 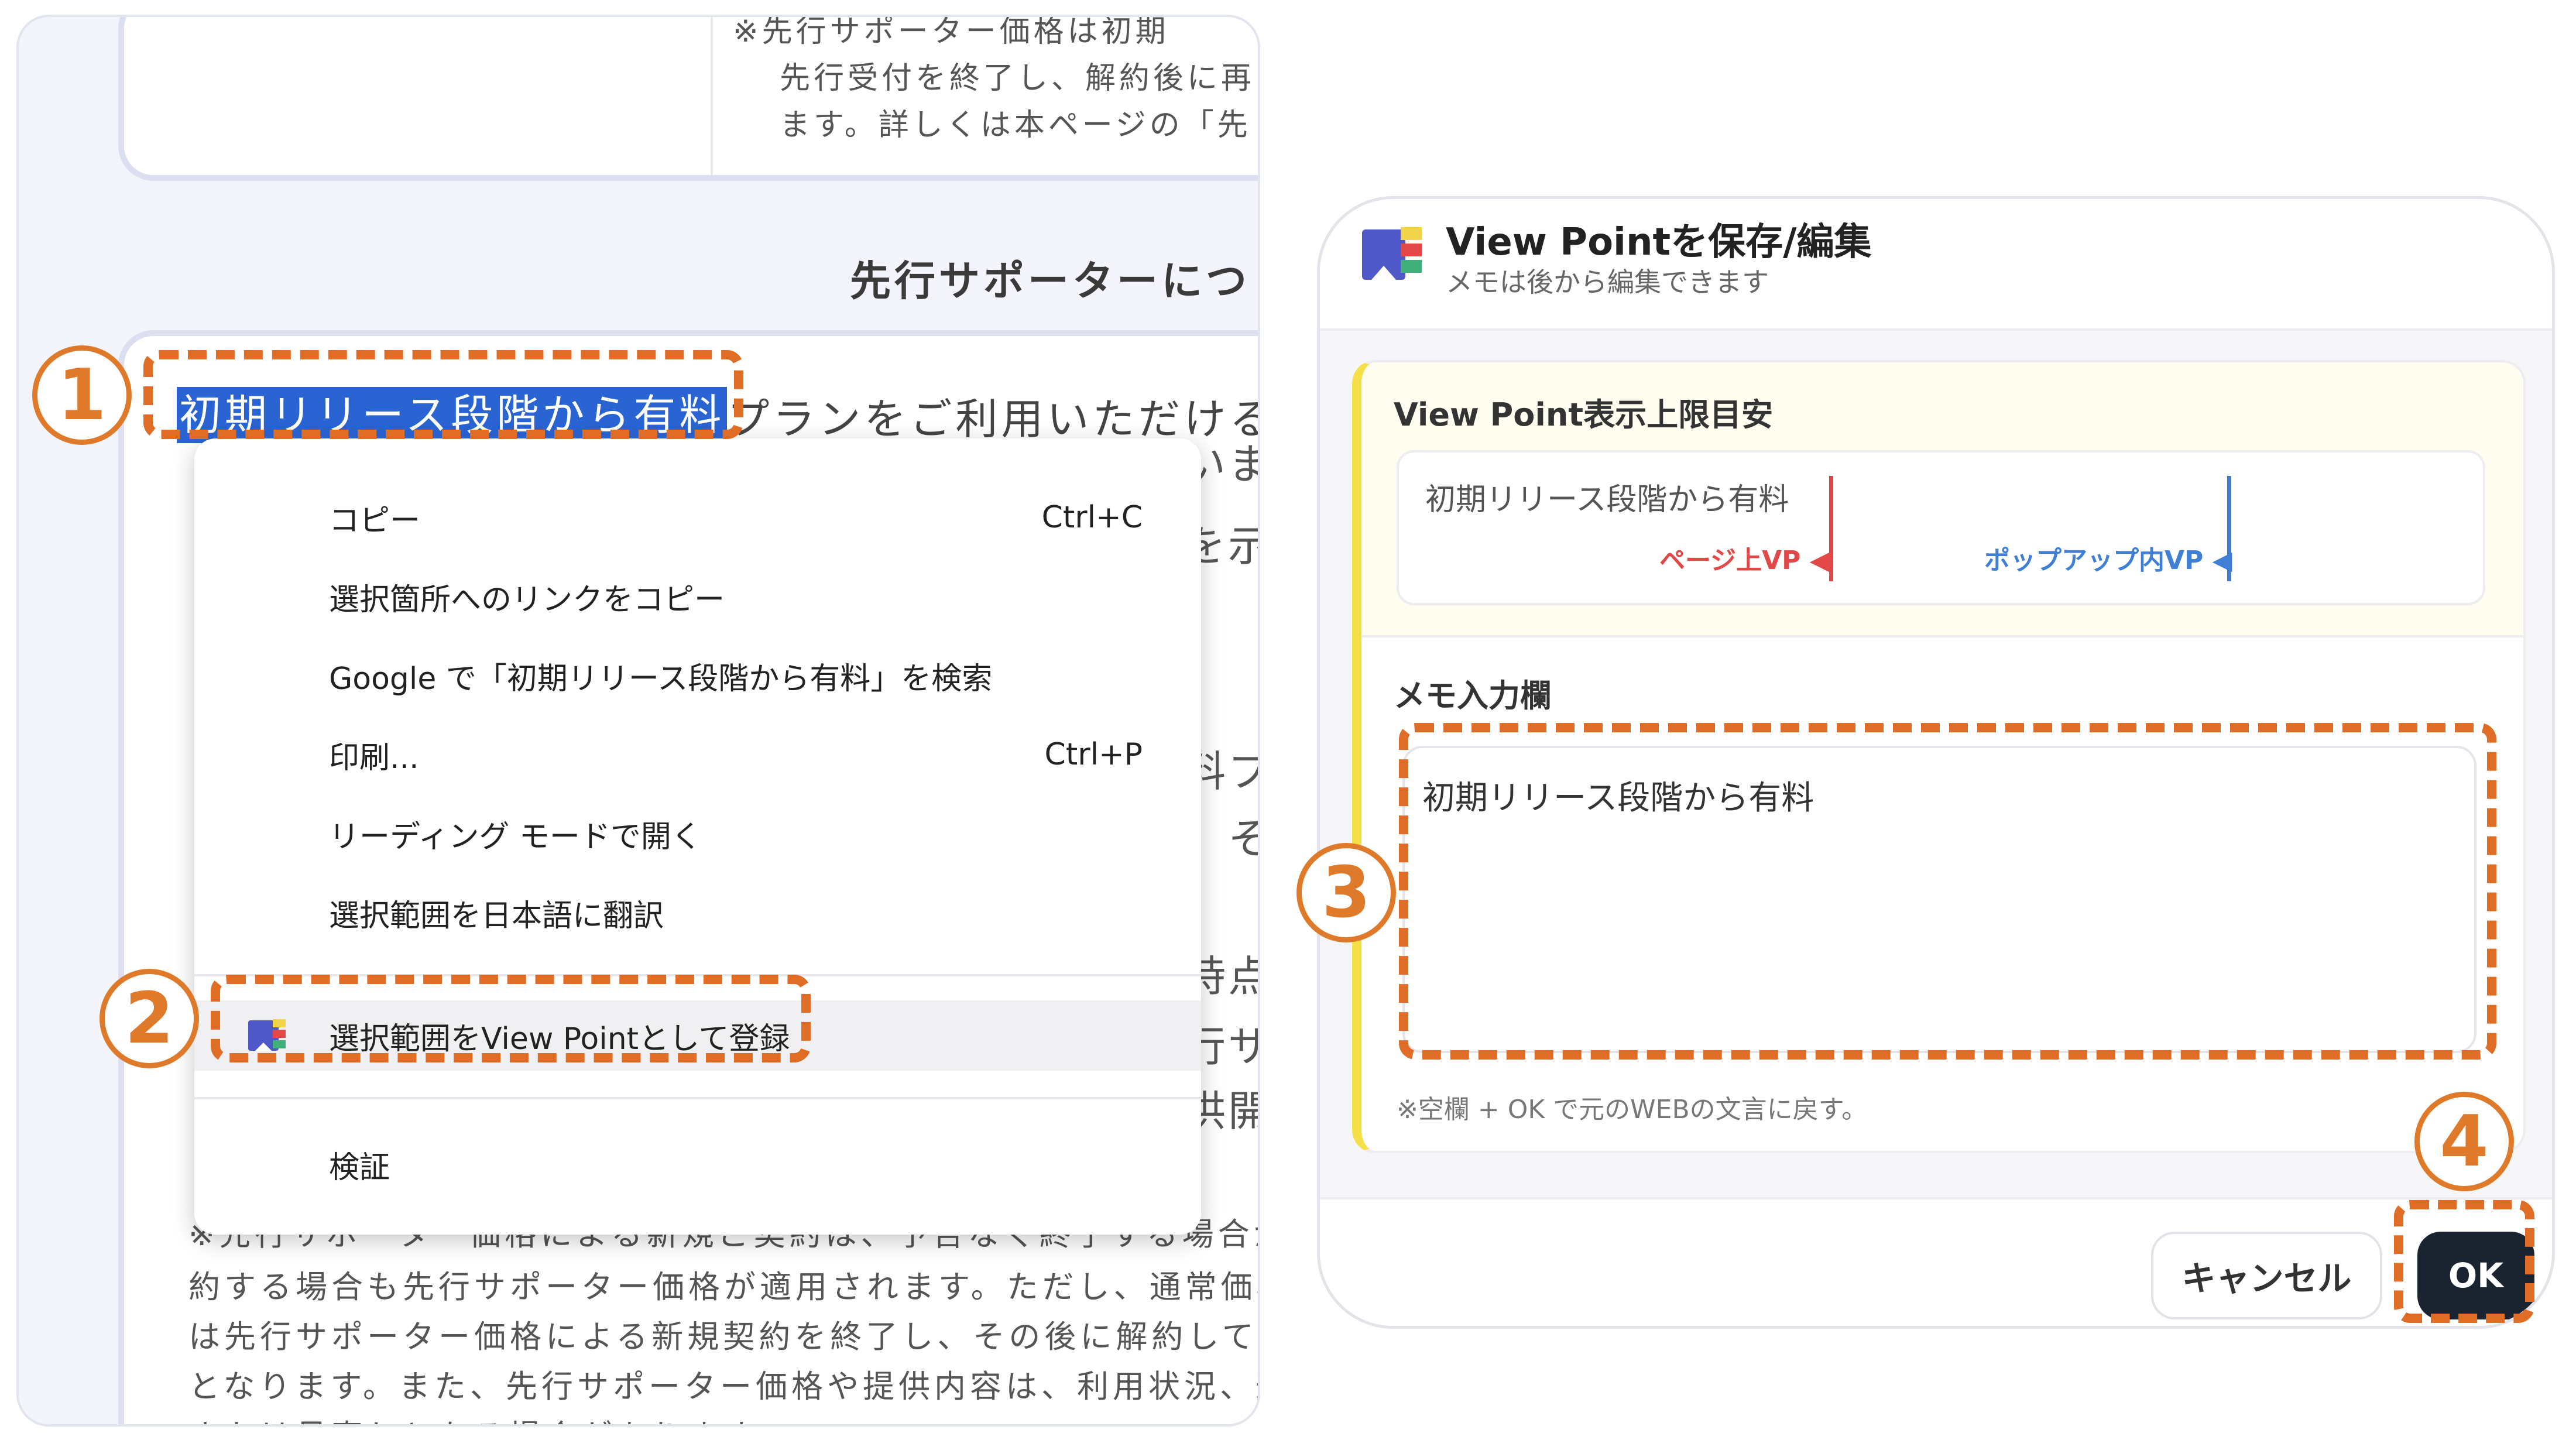 I want to click on menu-item-label: 選択範囲を日本語に翻訳, so click(x=496, y=916).